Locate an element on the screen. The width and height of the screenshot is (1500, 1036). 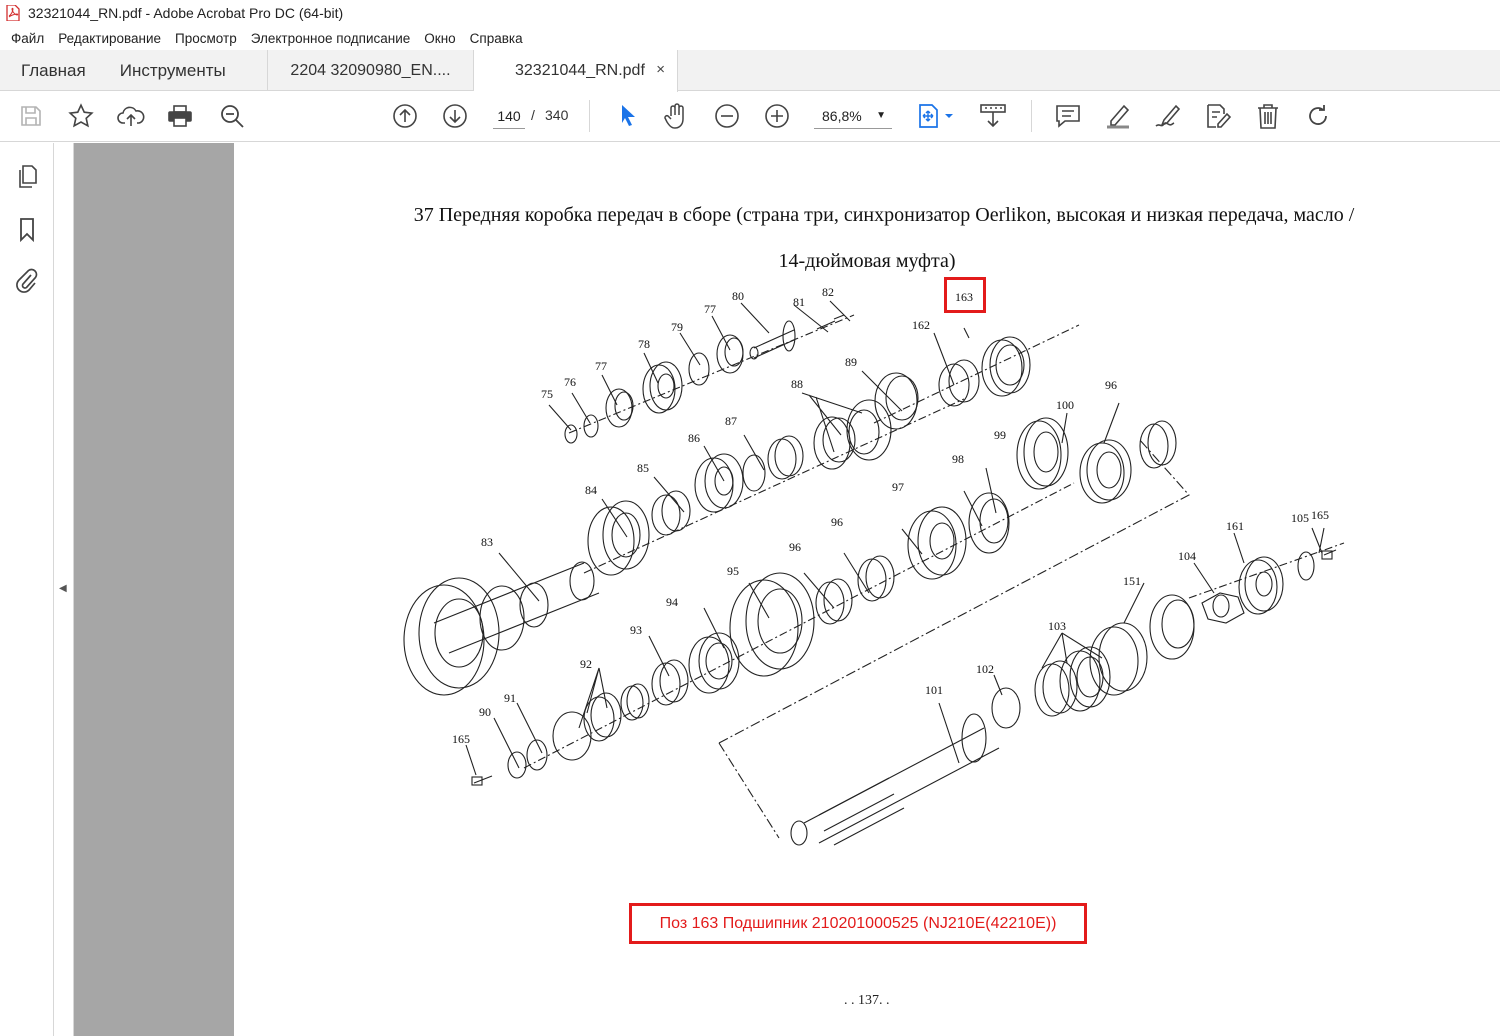
print-icon is located at coordinates (180, 116).